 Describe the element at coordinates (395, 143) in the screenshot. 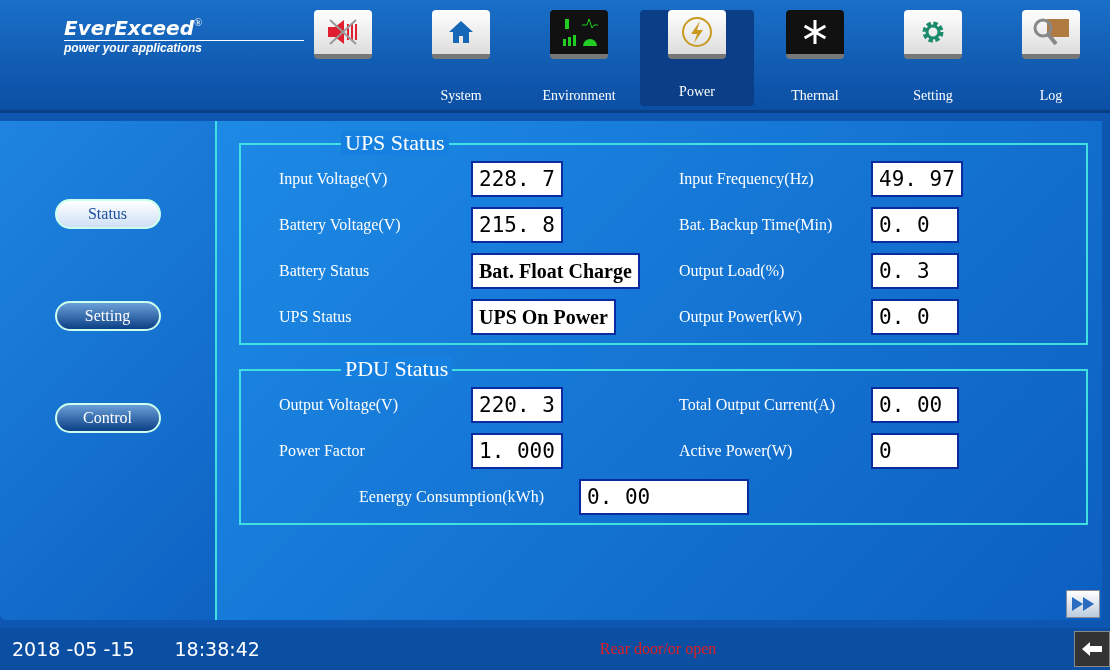

I see `group-title: UPS Status` at that location.